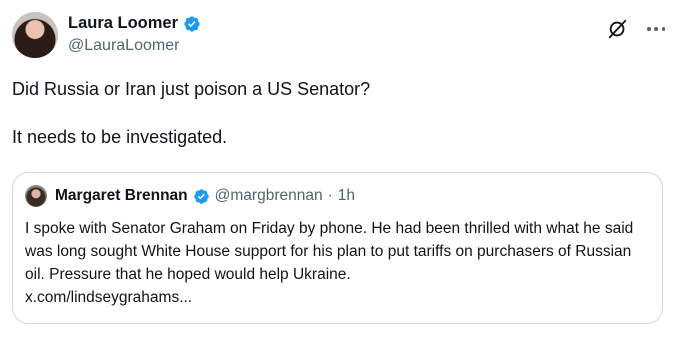 The width and height of the screenshot is (681, 341). Describe the element at coordinates (268, 195) in the screenshot. I see `quoted-author-handle: @margbrennan` at that location.